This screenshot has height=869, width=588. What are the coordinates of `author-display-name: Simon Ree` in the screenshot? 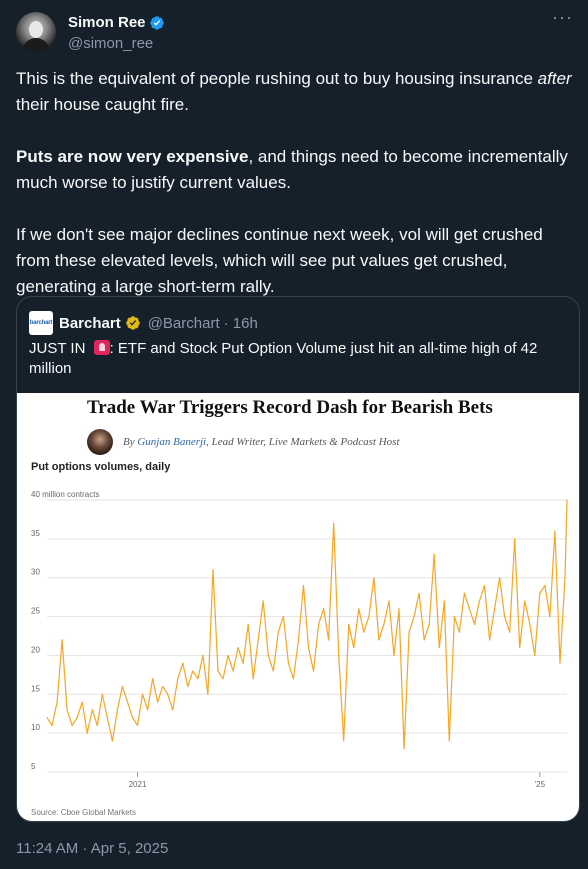 It's located at (107, 22).